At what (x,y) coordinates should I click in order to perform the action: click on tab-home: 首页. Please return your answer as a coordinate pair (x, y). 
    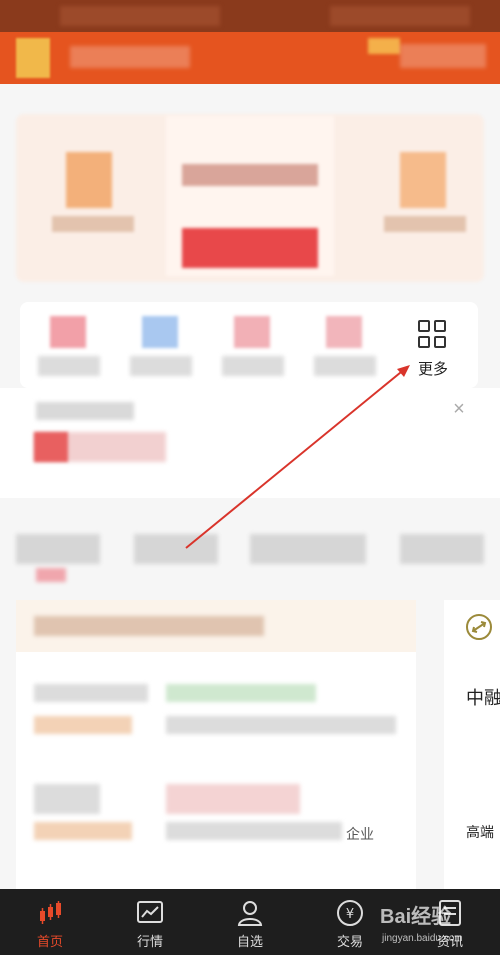
    Looking at the image, I should click on (50, 922).